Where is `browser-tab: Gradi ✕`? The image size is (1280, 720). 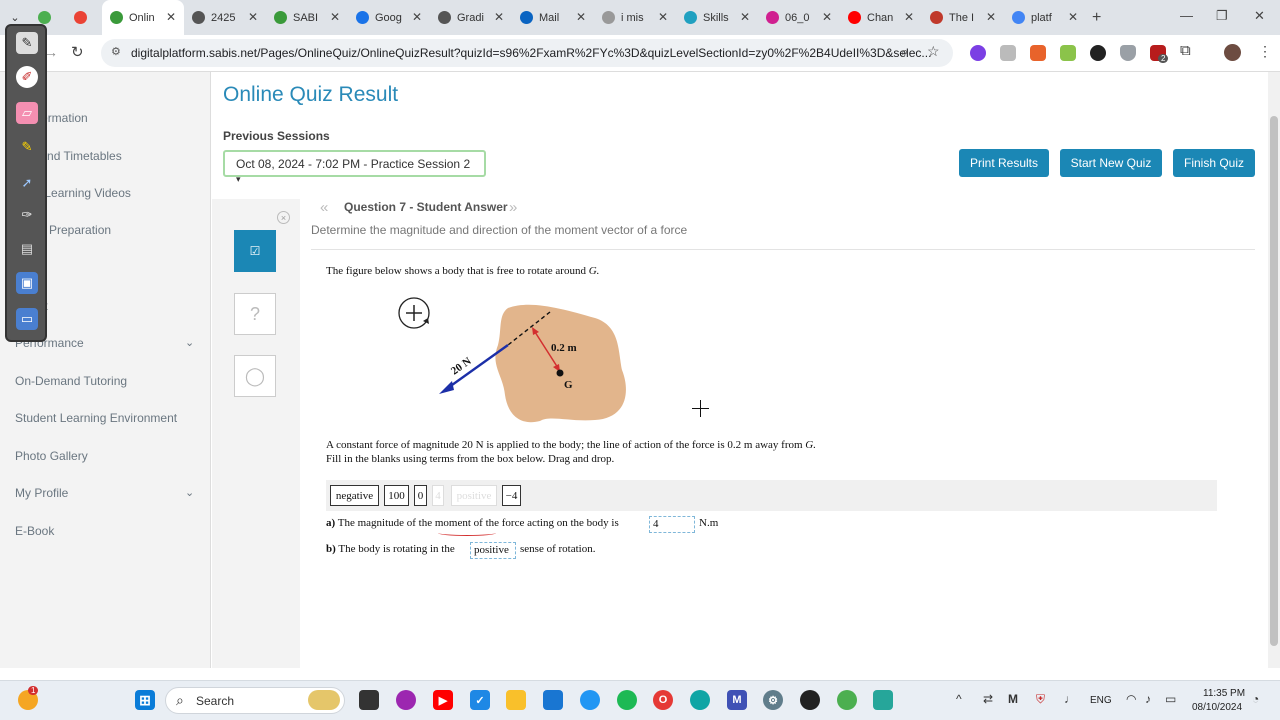
browser-tab: Gradi ✕ is located at coordinates (471, 17).